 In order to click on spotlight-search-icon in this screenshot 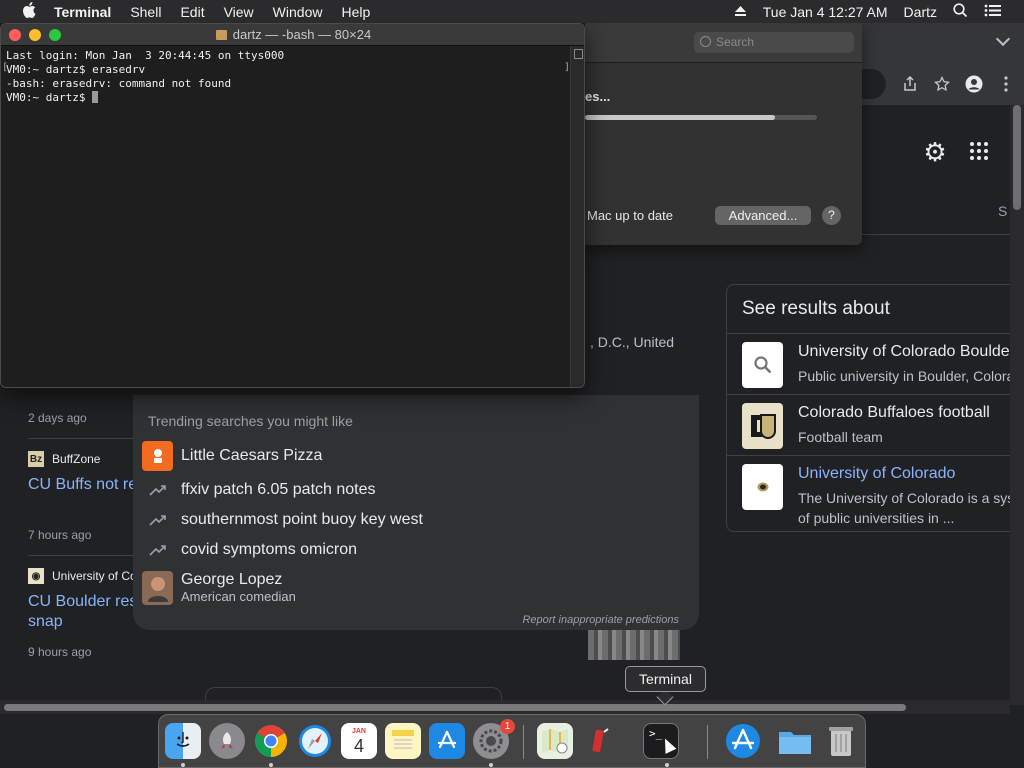, I will do `click(960, 11)`.